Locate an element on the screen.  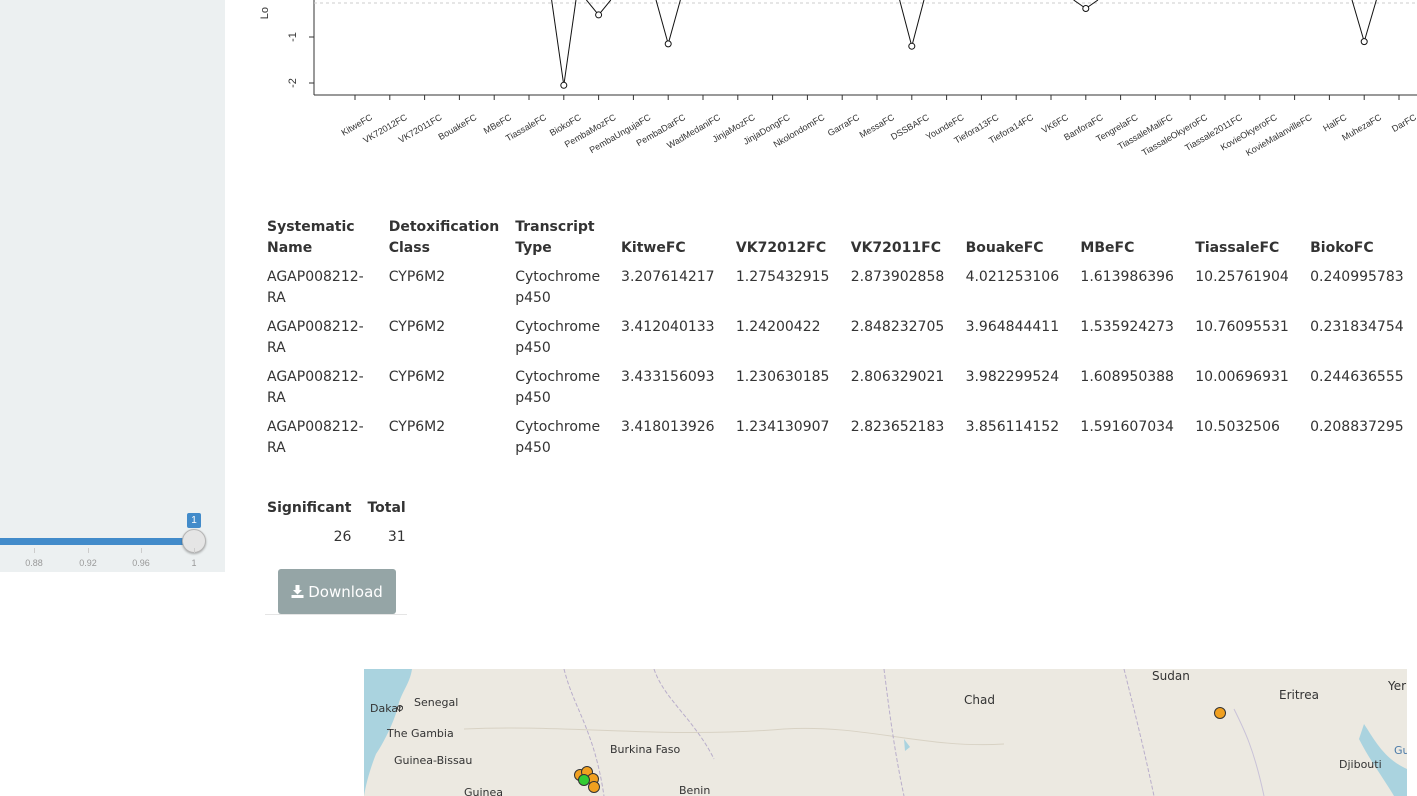
map-label: Benin is located at coordinates (695, 790).